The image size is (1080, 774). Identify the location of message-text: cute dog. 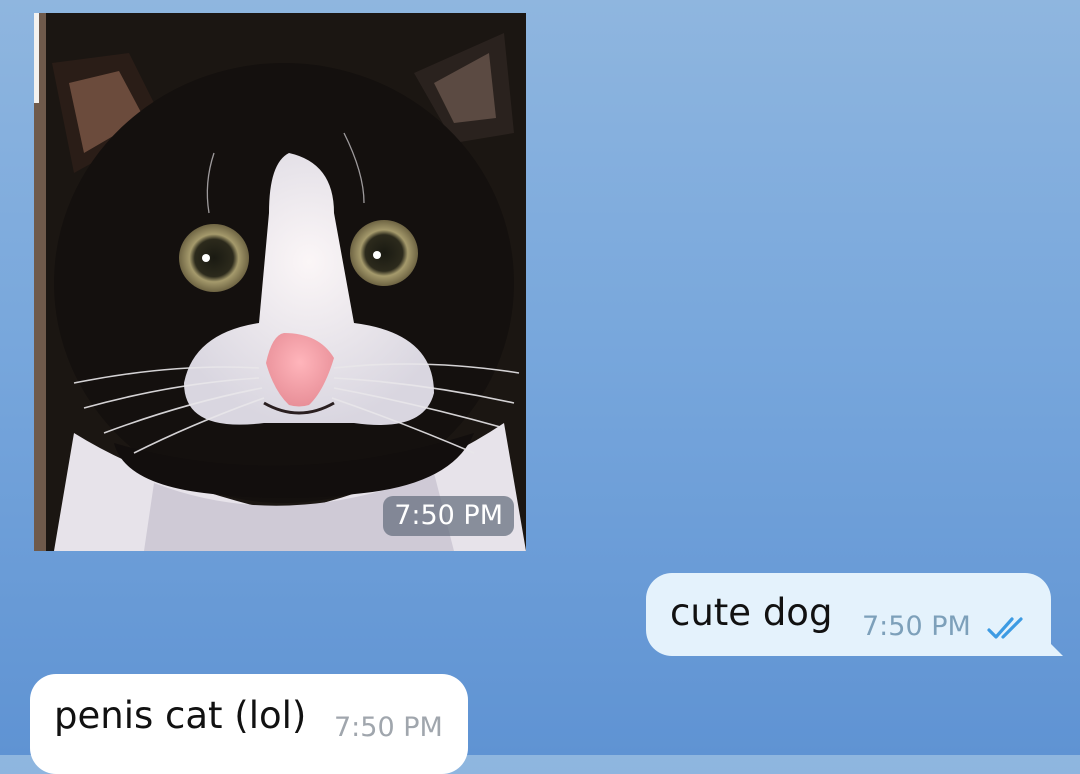
(751, 612).